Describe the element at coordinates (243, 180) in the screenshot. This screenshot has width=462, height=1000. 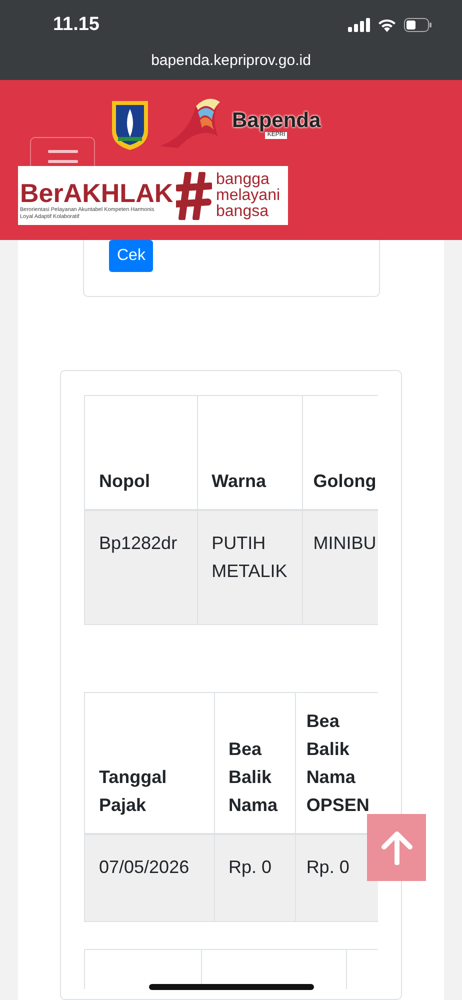
I see `slogan-line: bangga` at that location.